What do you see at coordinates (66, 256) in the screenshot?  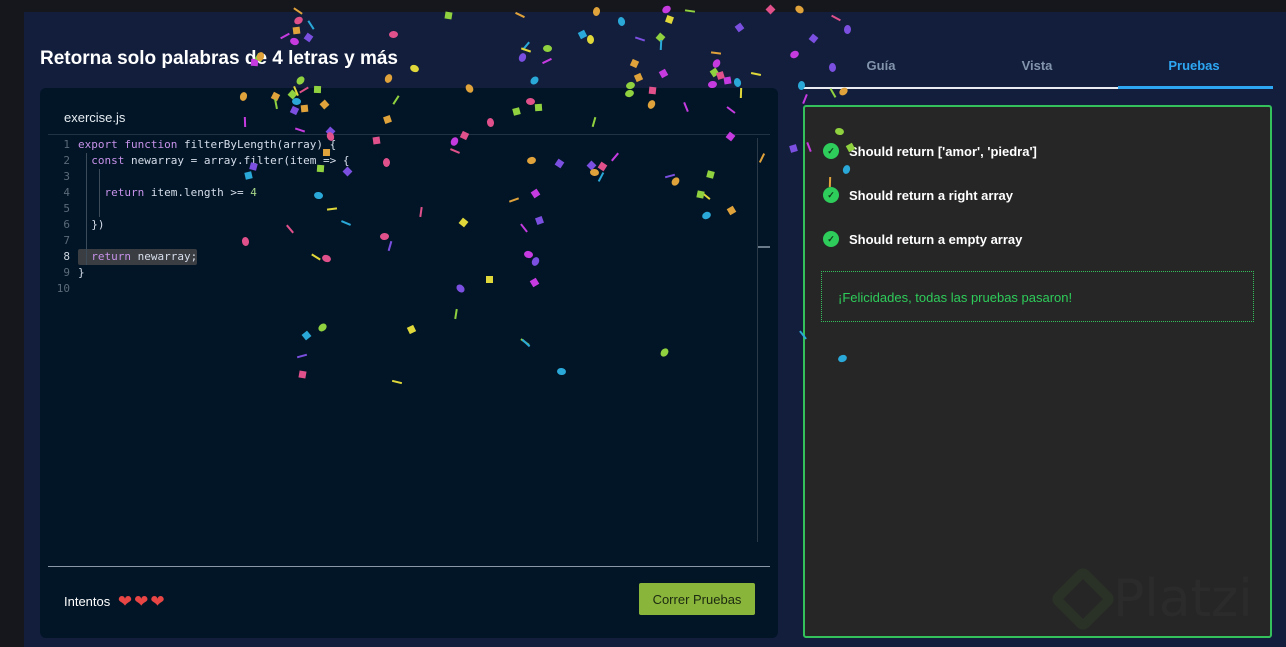 I see `line-number: 8` at bounding box center [66, 256].